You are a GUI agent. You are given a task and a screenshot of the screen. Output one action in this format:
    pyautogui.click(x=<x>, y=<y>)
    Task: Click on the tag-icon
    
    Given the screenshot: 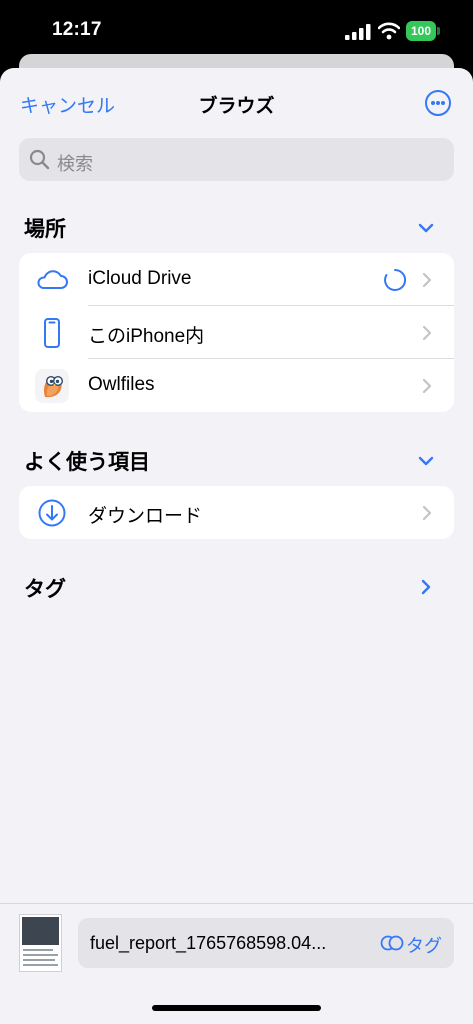 What is the action you would take?
    pyautogui.click(x=392, y=943)
    